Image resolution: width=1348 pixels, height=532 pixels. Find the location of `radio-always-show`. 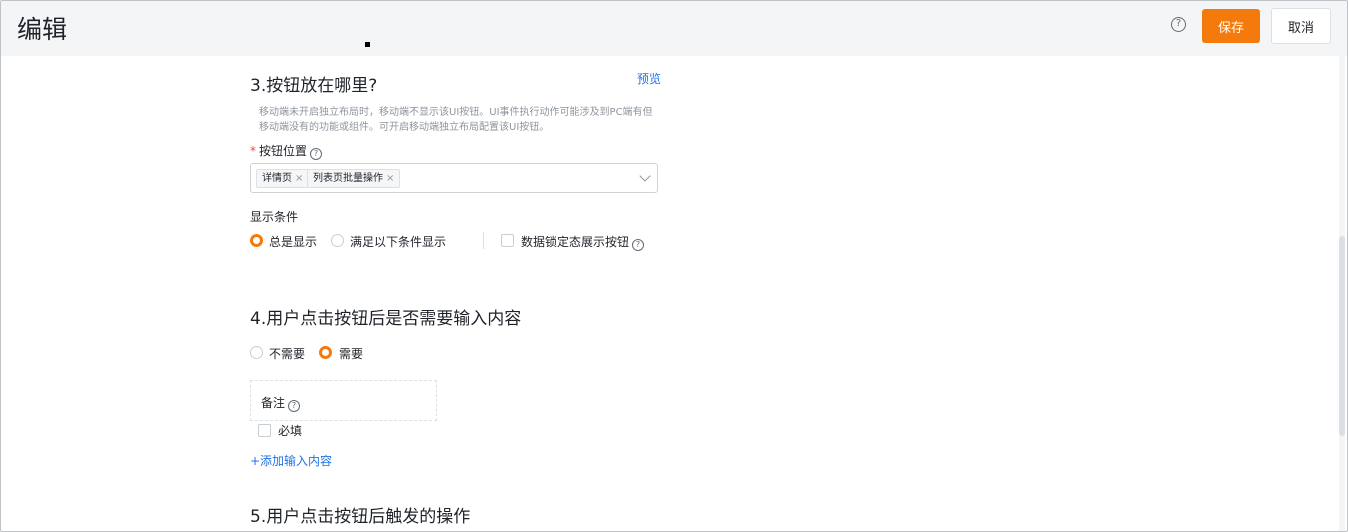

radio-always-show is located at coordinates (256, 240).